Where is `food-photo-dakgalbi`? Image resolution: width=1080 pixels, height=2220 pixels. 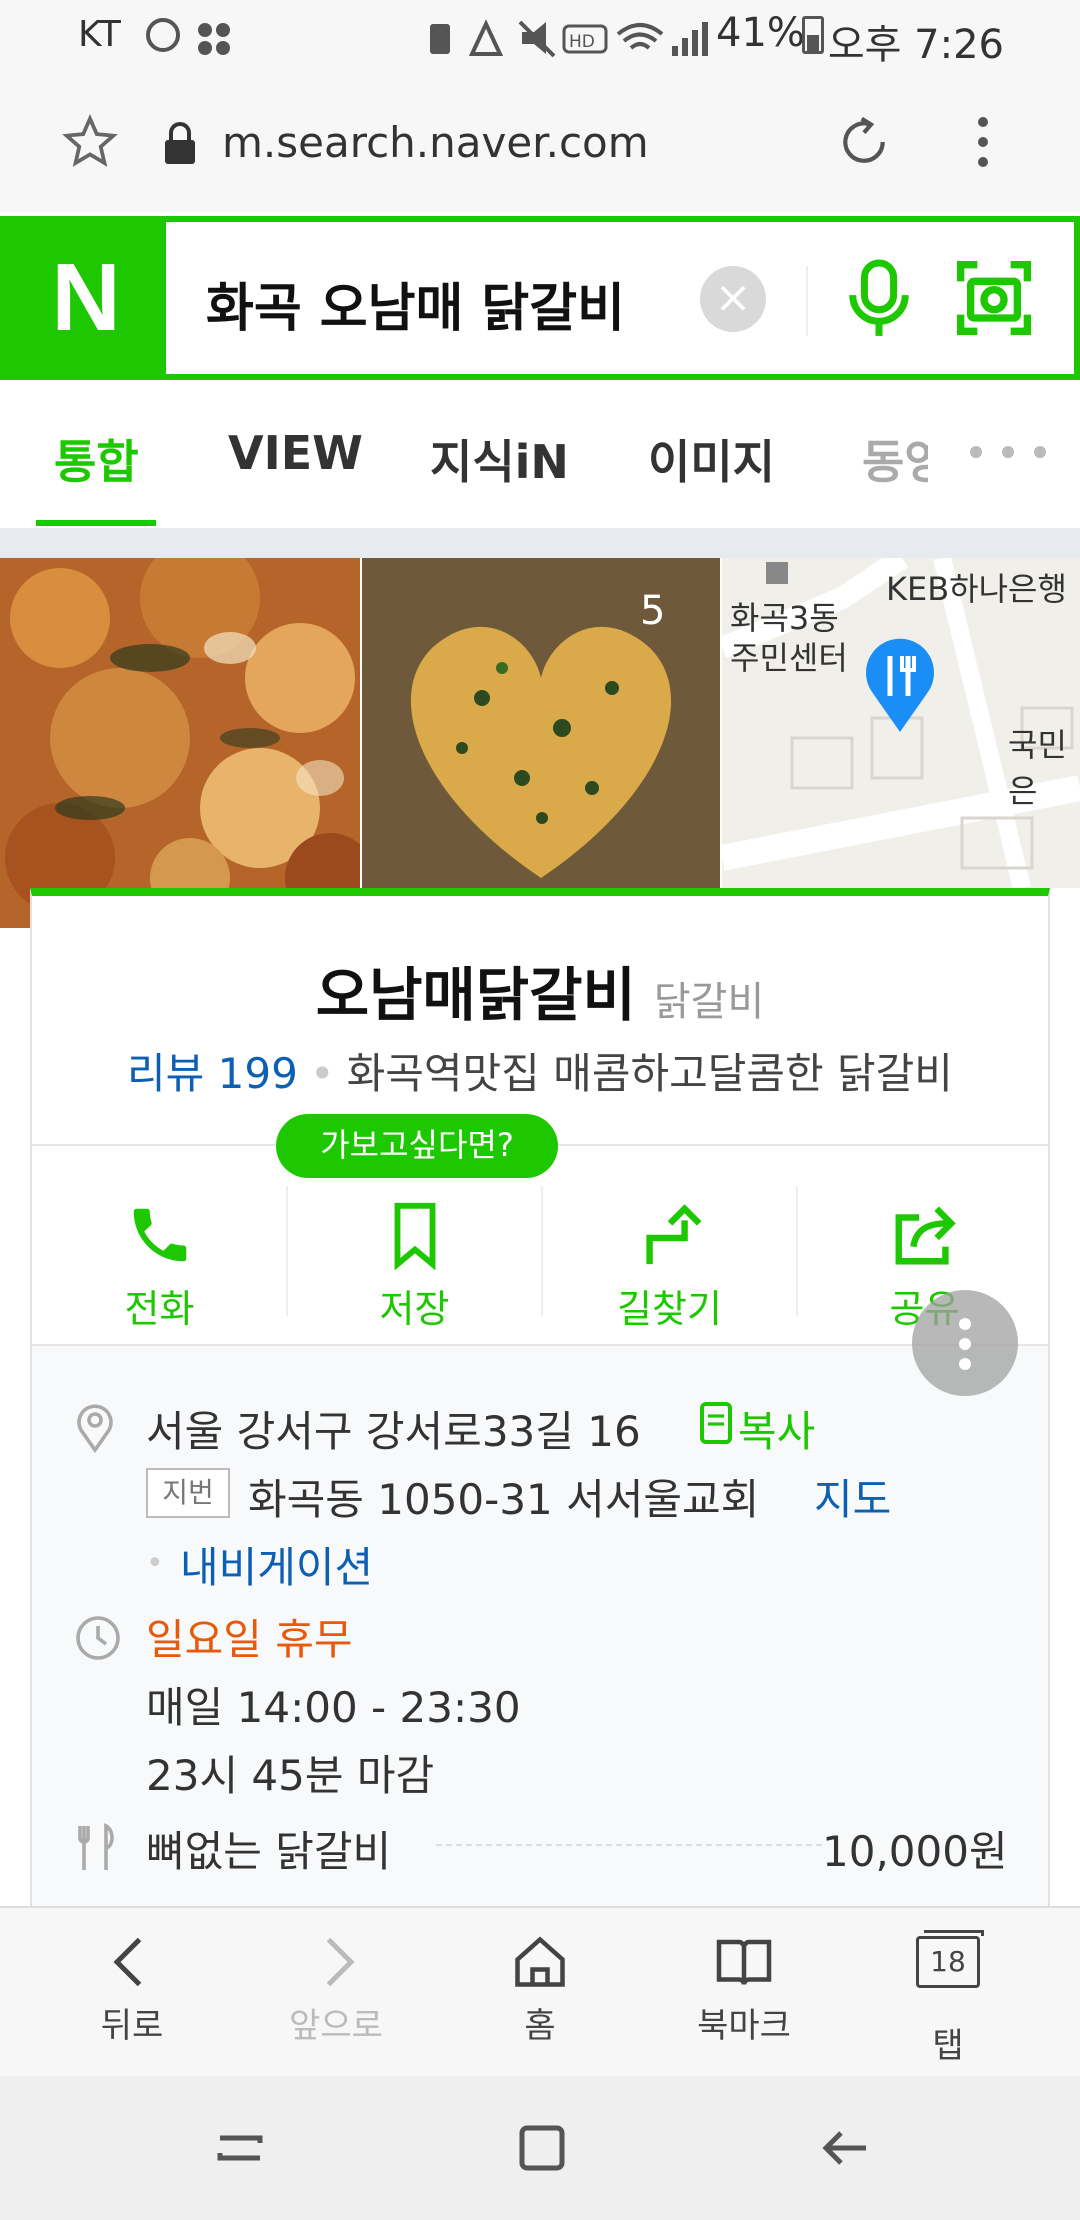 food-photo-dakgalbi is located at coordinates (187, 733).